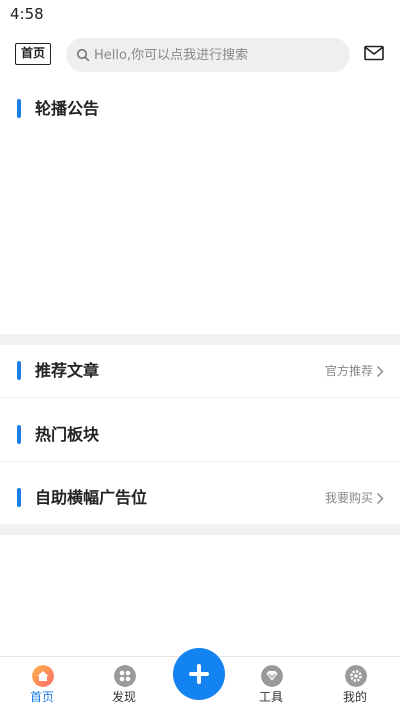  I want to click on plus-icon, so click(199, 674).